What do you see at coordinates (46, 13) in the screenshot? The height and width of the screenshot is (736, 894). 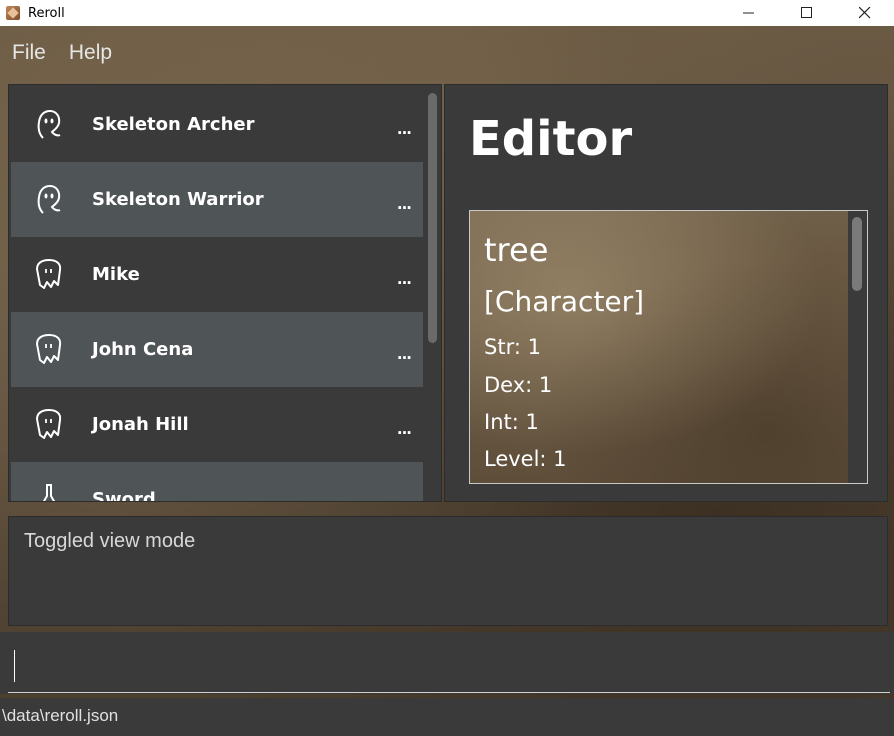 I see `window-title: Reroll` at bounding box center [46, 13].